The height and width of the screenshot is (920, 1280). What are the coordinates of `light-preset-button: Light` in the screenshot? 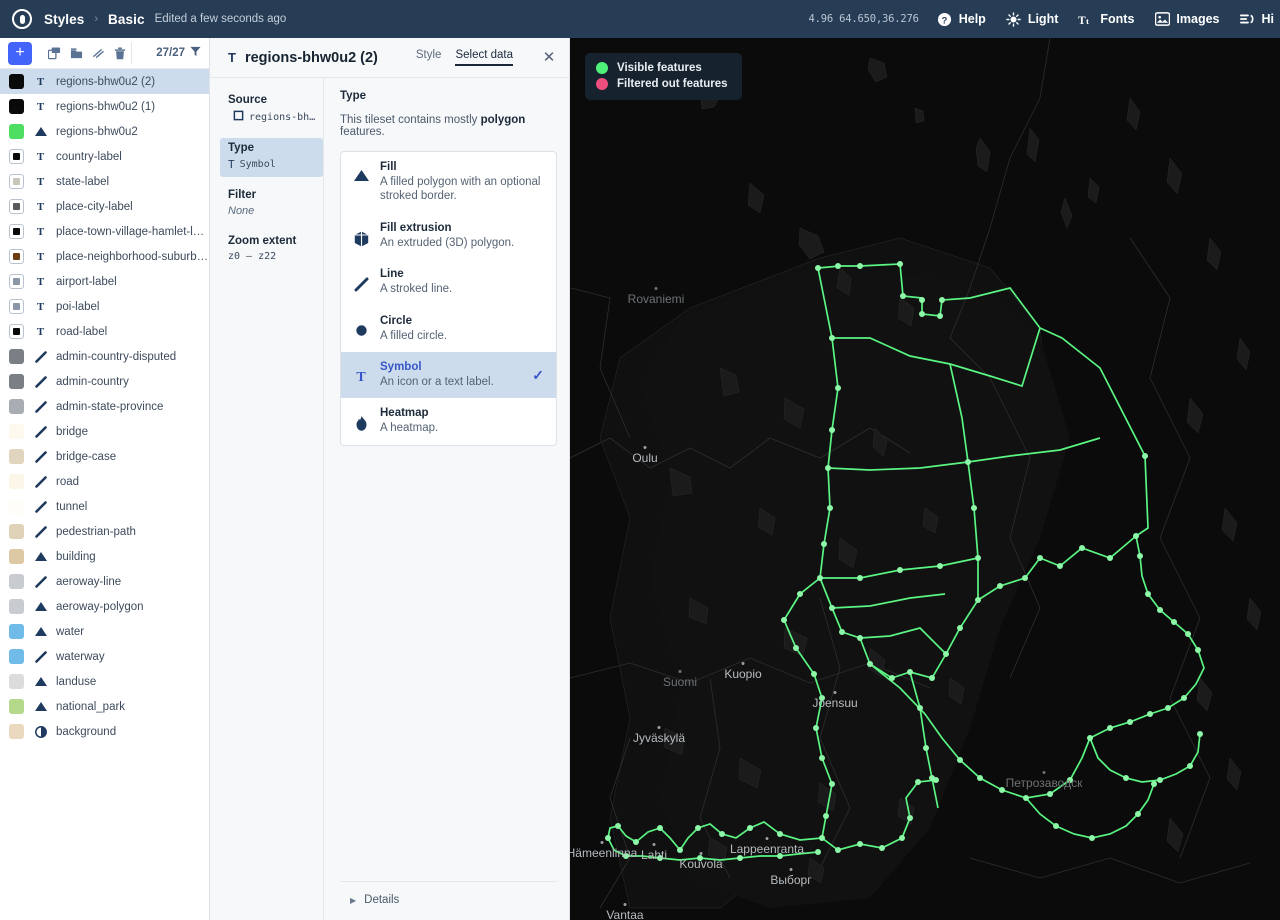 It's located at (1032, 19).